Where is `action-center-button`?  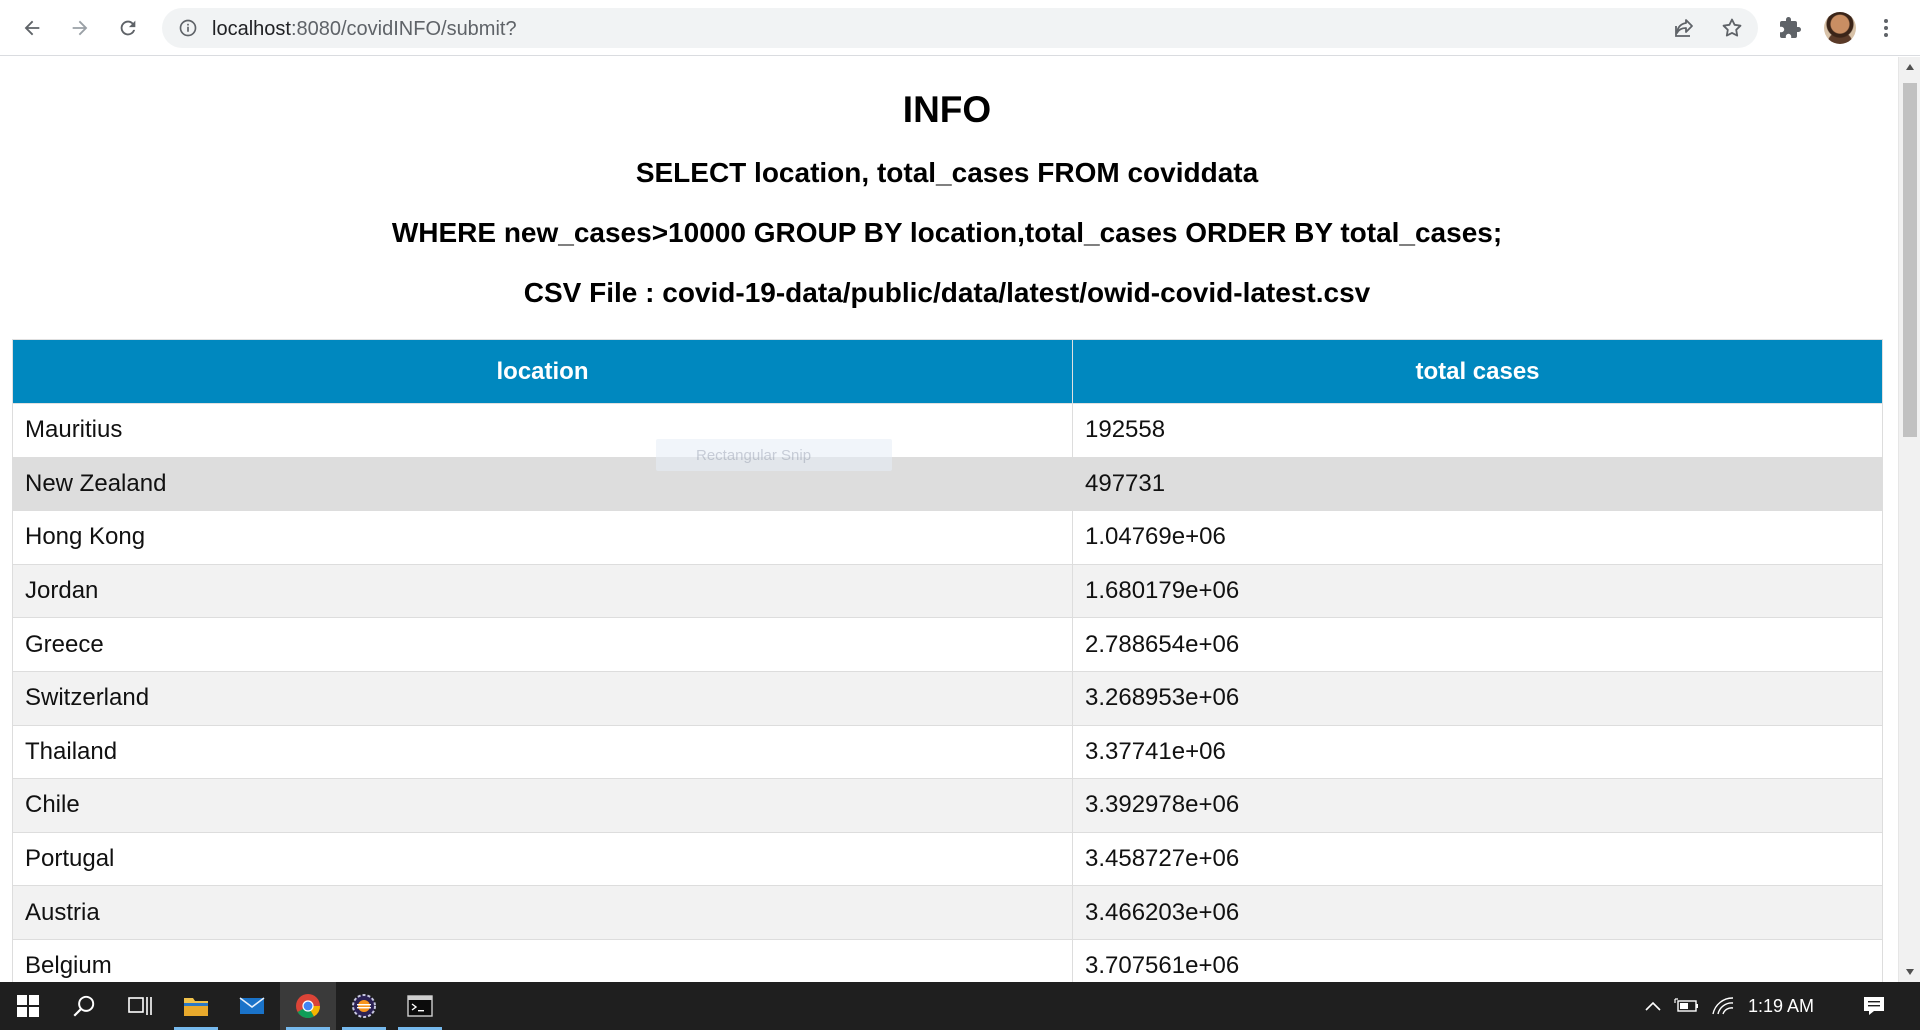
action-center-button is located at coordinates (1874, 1006).